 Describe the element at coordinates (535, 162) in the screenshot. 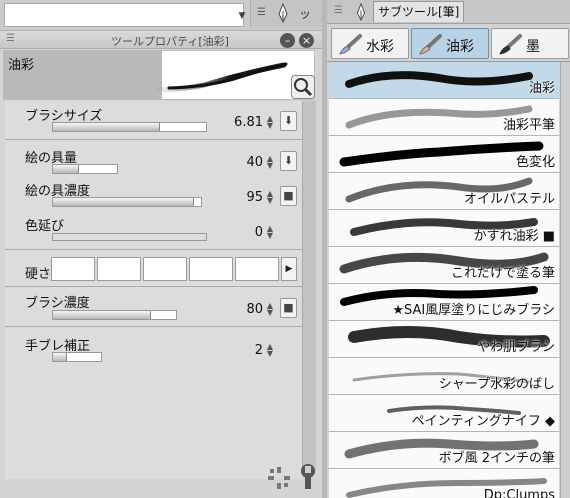

I see `brush-name: 色変化` at that location.